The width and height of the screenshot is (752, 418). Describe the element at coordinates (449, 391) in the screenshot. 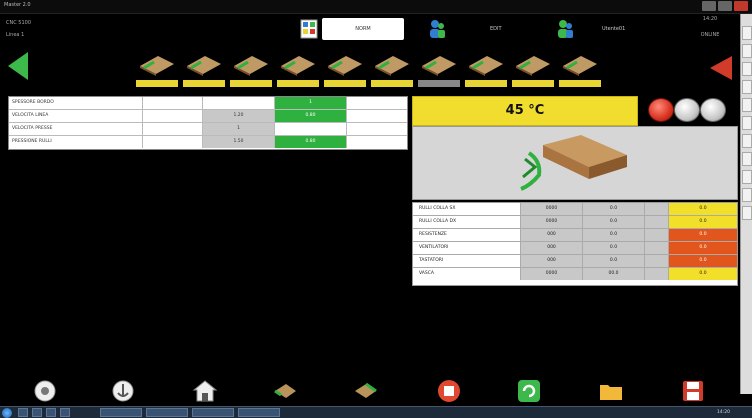

I see `stop-icon` at that location.